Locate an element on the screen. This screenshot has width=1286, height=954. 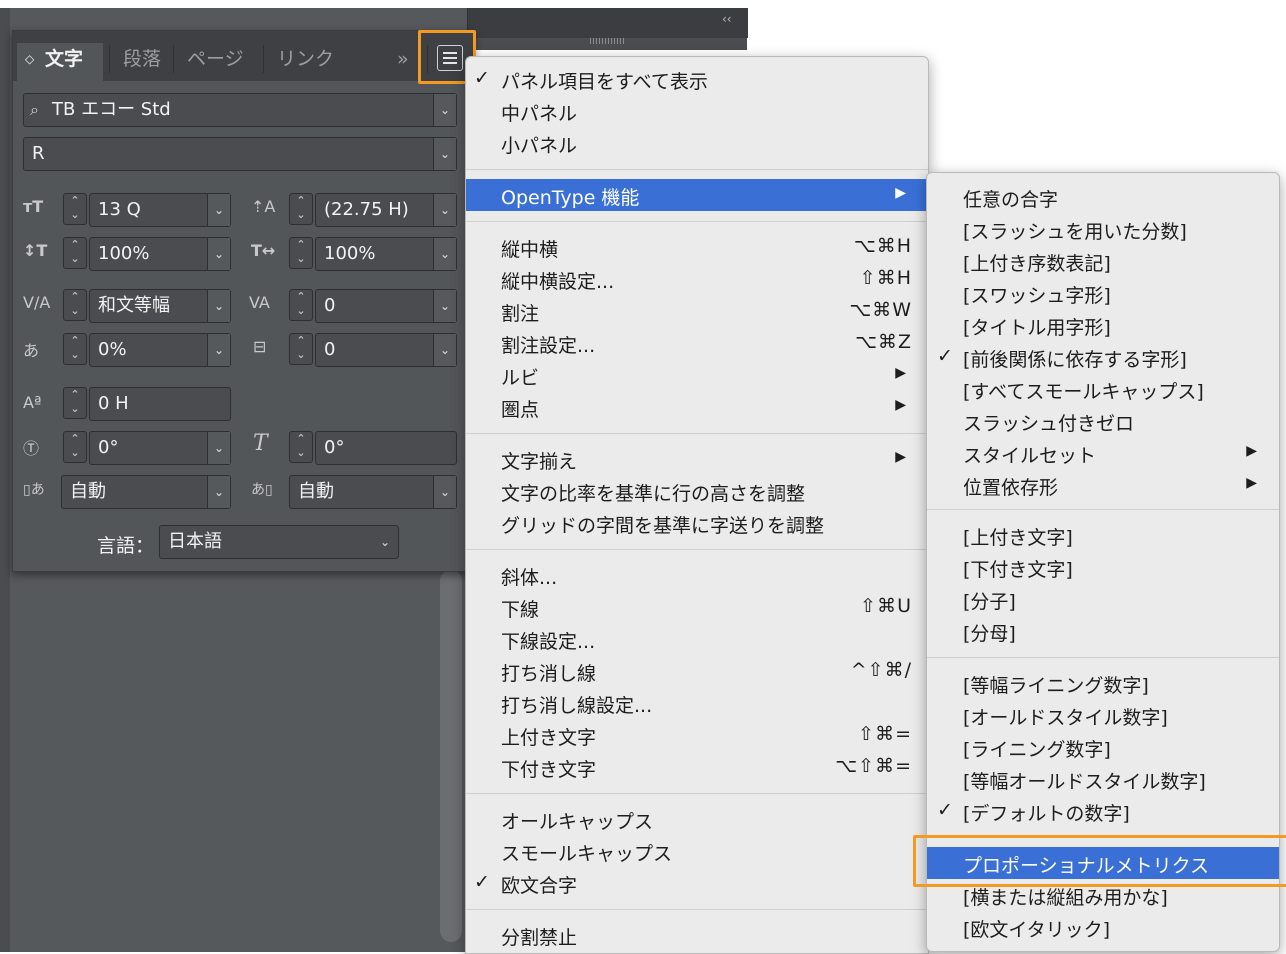
submenu-item-oldstyle: [オールドスタイル数字] is located at coordinates (1103, 715).